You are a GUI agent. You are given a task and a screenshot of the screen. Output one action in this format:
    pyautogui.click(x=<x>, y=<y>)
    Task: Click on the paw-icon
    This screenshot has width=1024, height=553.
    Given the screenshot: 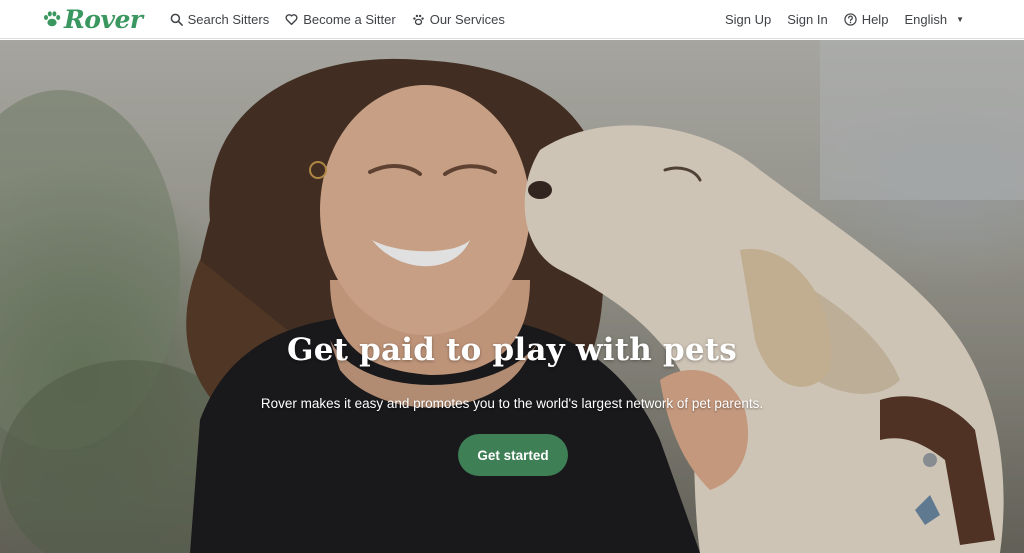 What is the action you would take?
    pyautogui.click(x=418, y=19)
    